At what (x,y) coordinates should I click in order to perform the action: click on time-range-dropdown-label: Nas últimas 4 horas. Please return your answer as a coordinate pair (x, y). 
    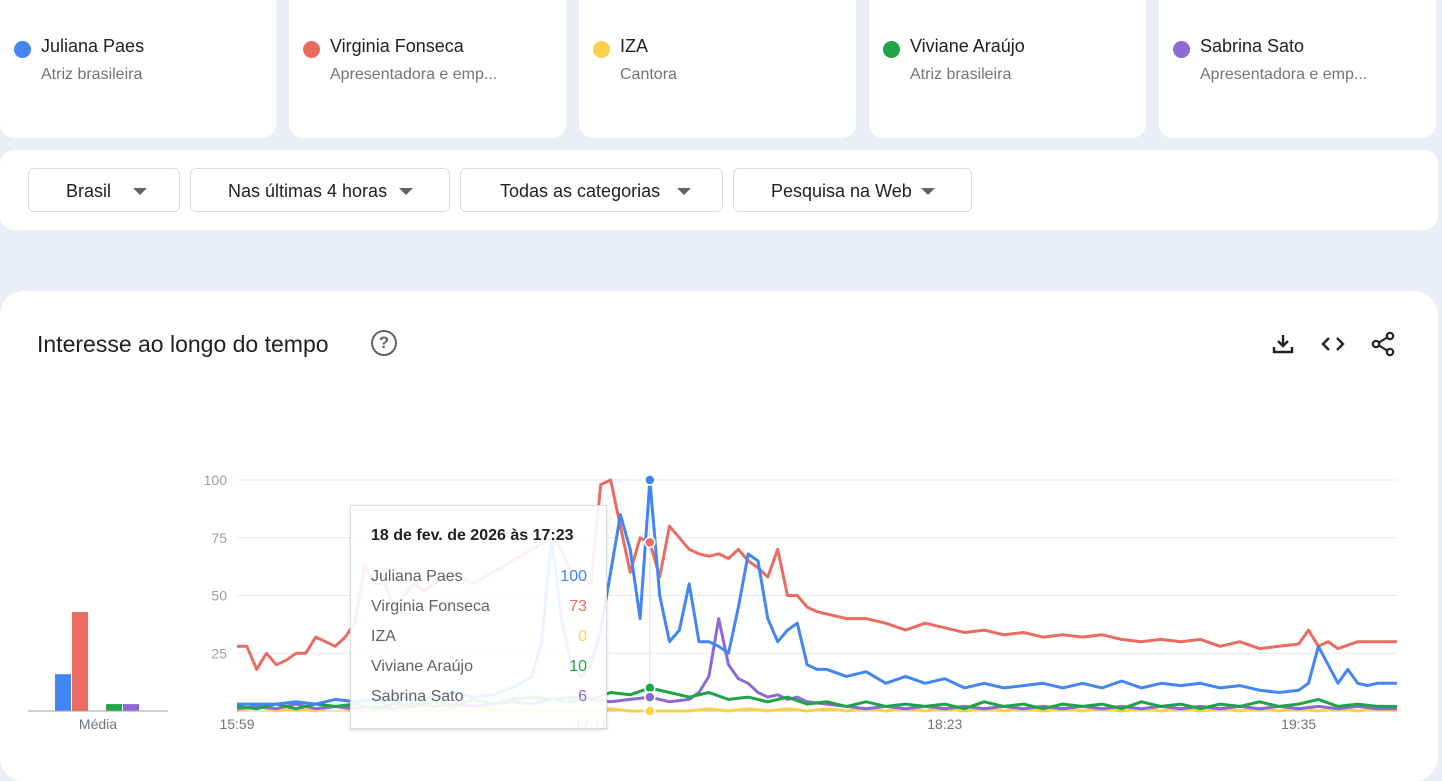
    Looking at the image, I should click on (308, 191).